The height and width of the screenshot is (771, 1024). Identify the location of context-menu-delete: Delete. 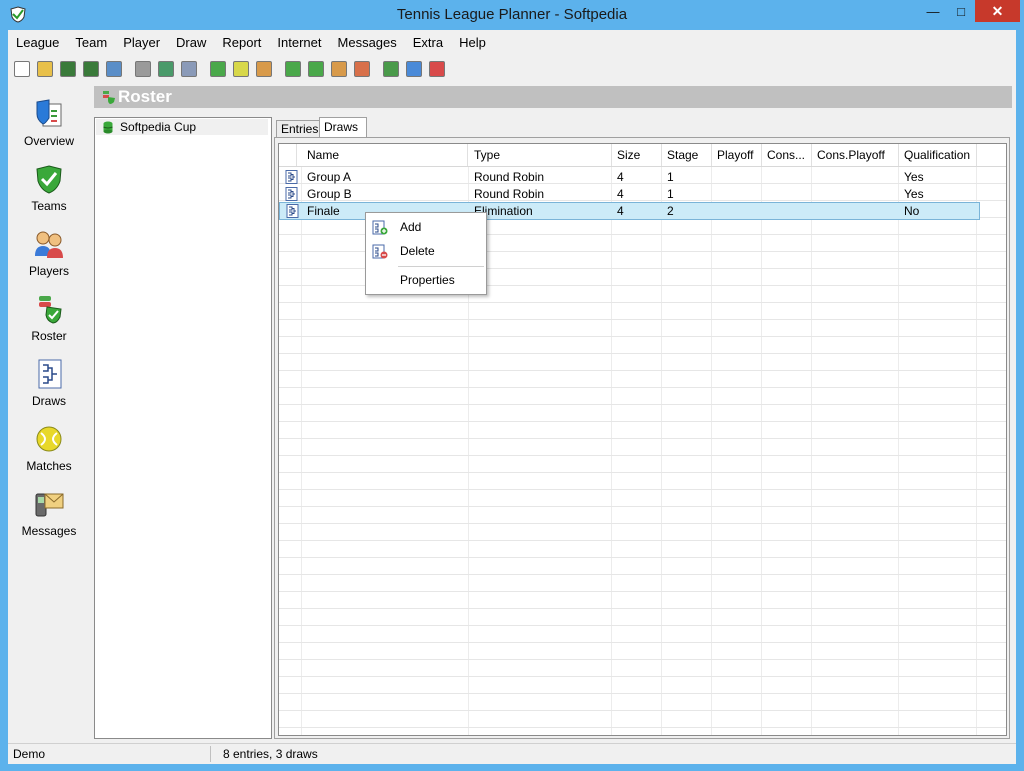
(426, 251).